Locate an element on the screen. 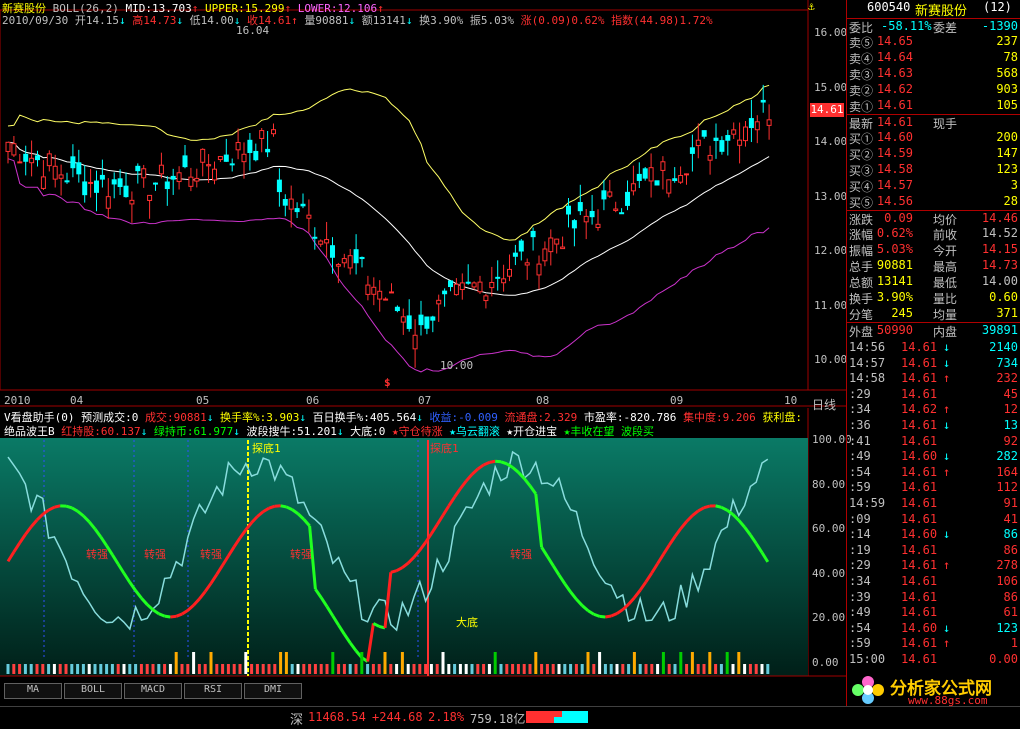 This screenshot has height=729, width=1020. tick-price: 14.62 is located at coordinates (919, 409).